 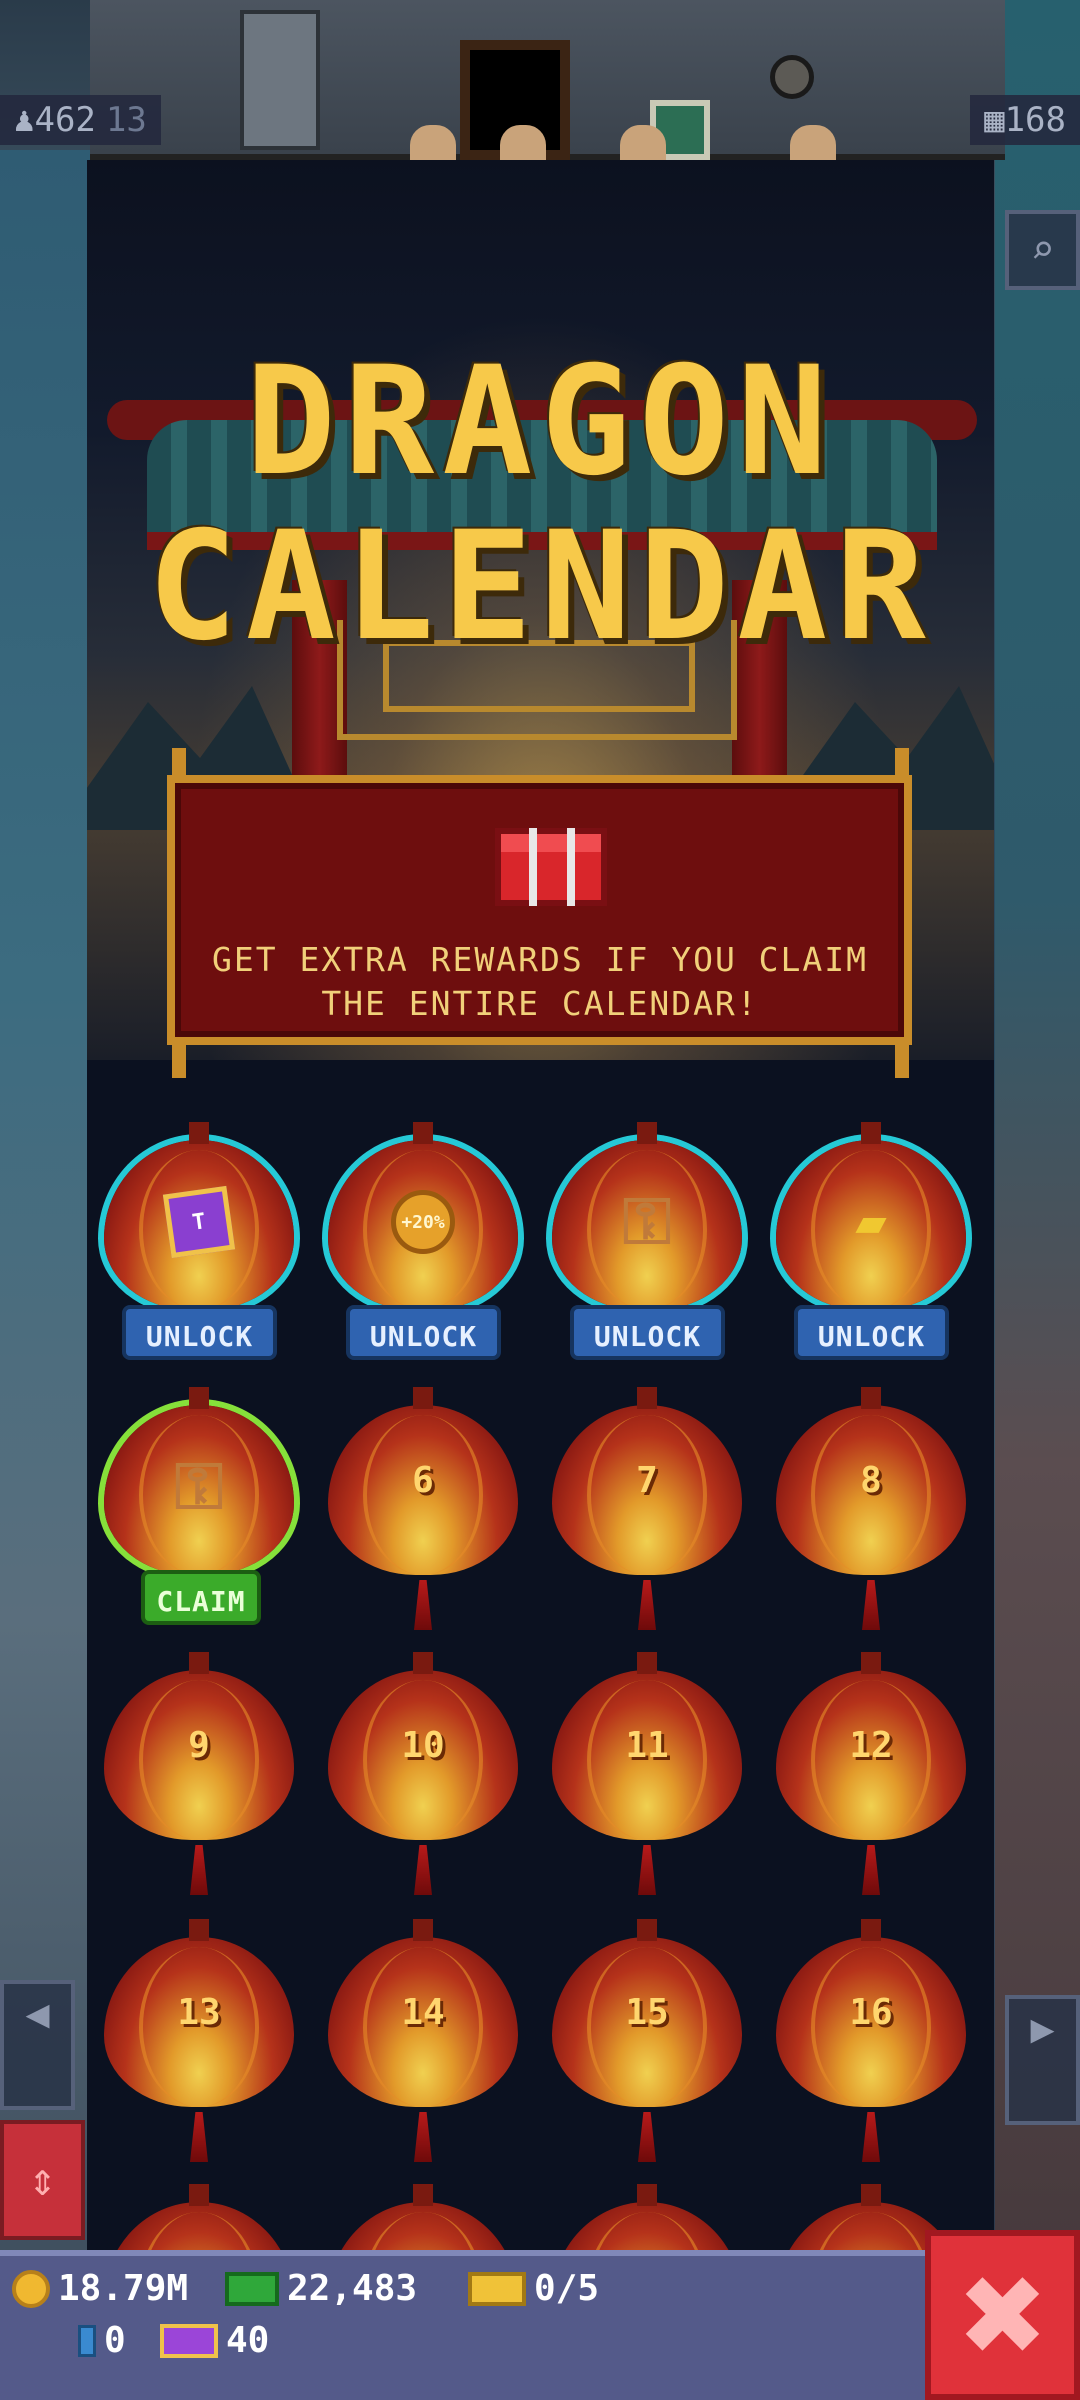 I want to click on calendar-day-5: ⚿ CLAIM, so click(x=199, y=1505).